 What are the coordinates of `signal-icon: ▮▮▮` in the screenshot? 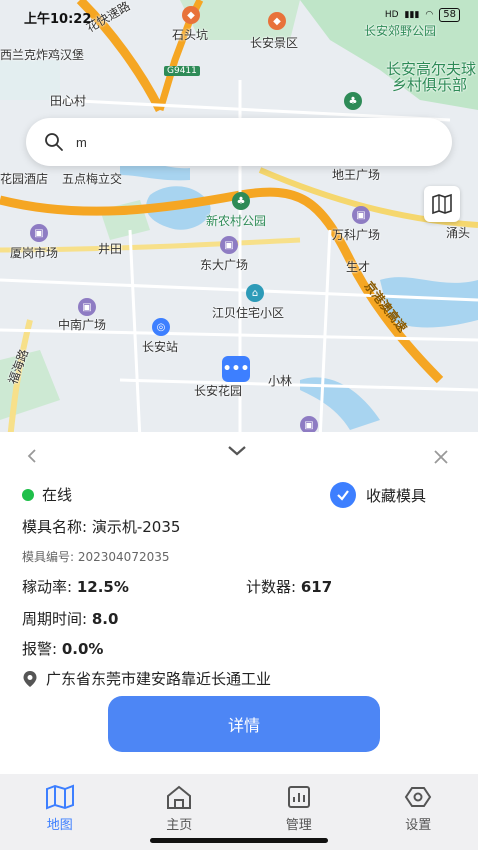 It's located at (412, 15).